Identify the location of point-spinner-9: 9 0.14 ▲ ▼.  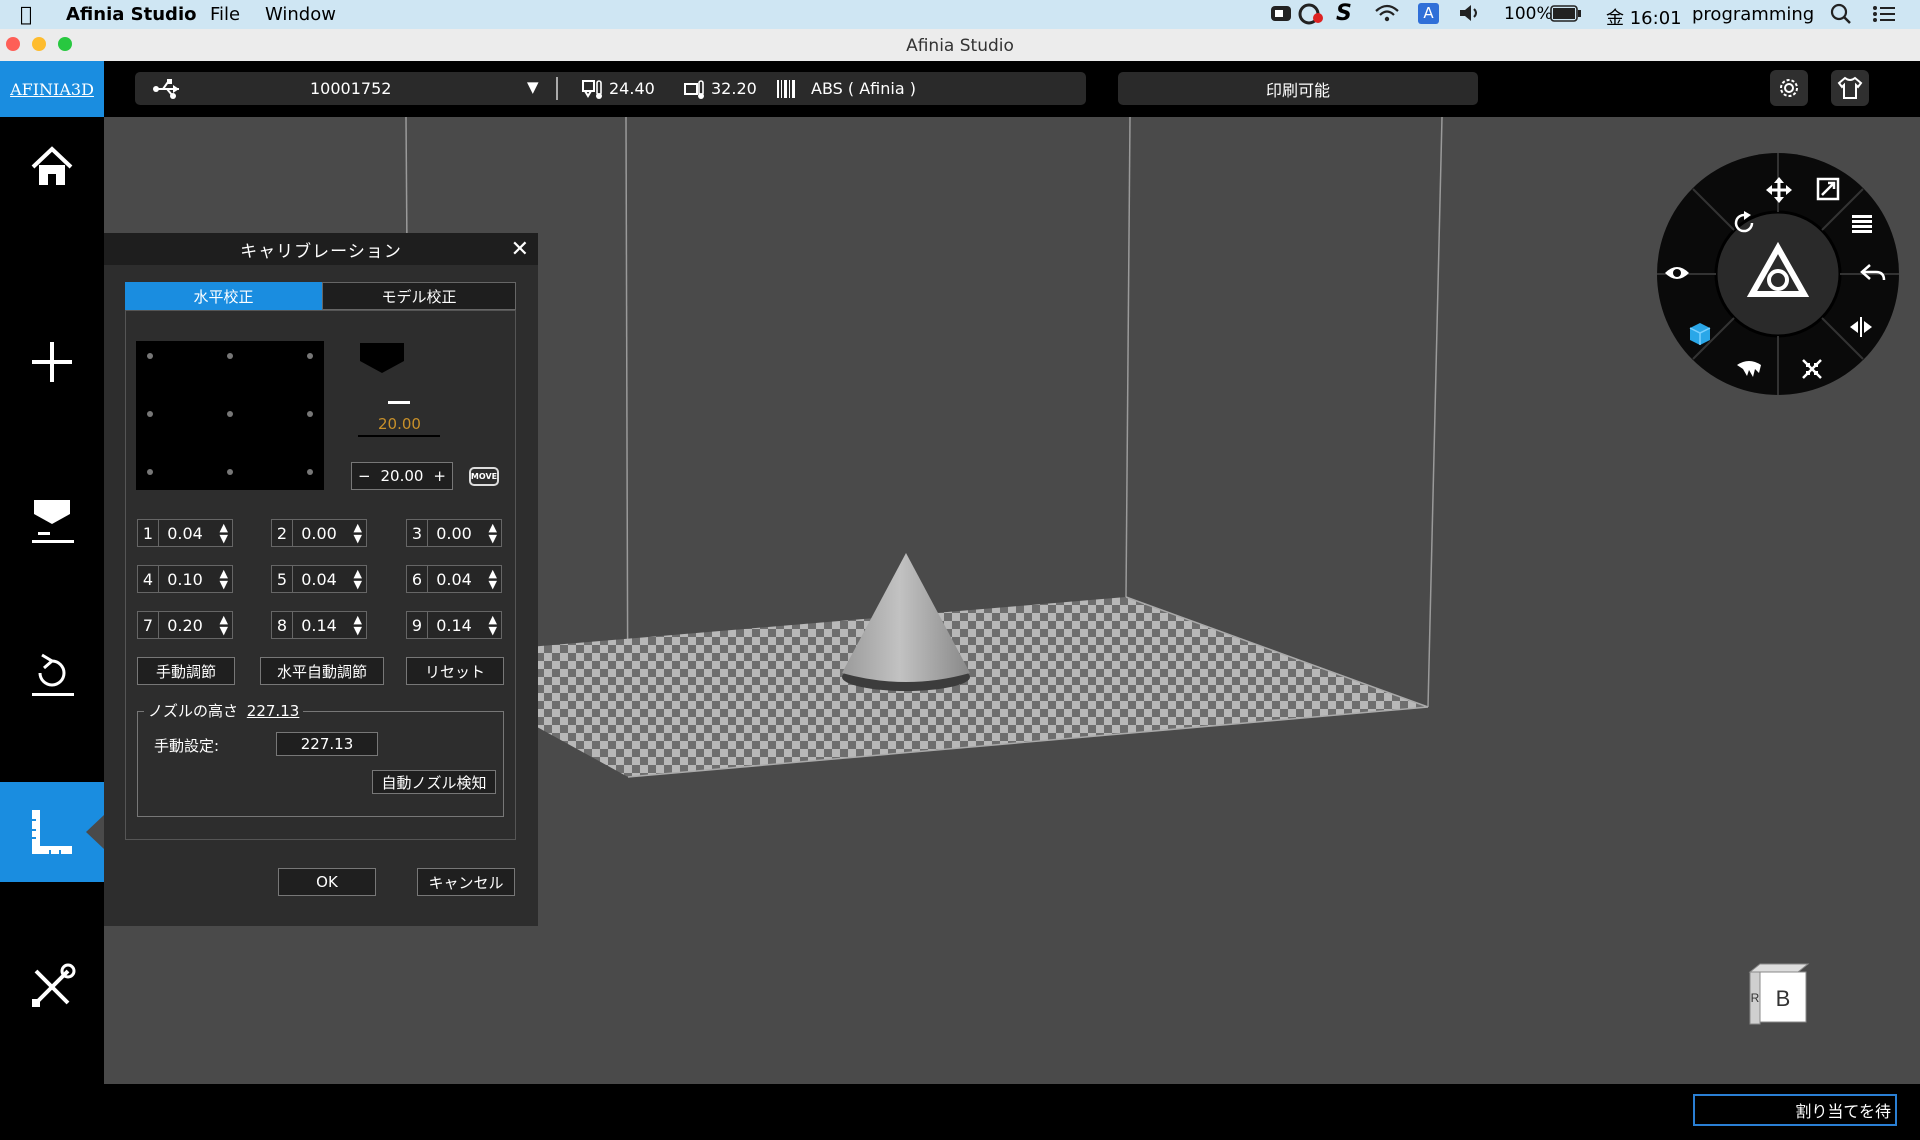
(454, 625).